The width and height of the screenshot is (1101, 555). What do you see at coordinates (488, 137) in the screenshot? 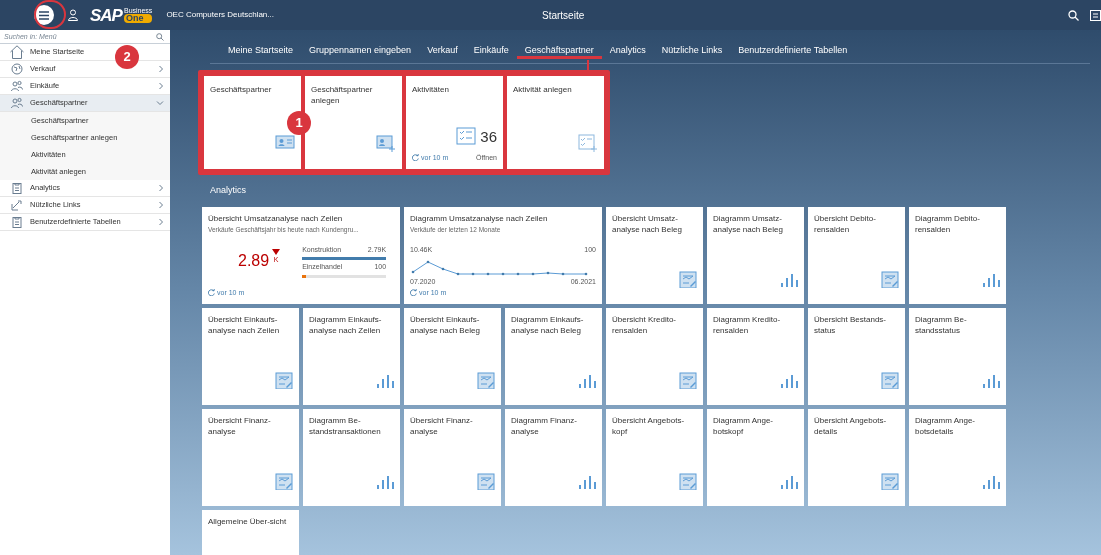
I see `count-value: 36` at bounding box center [488, 137].